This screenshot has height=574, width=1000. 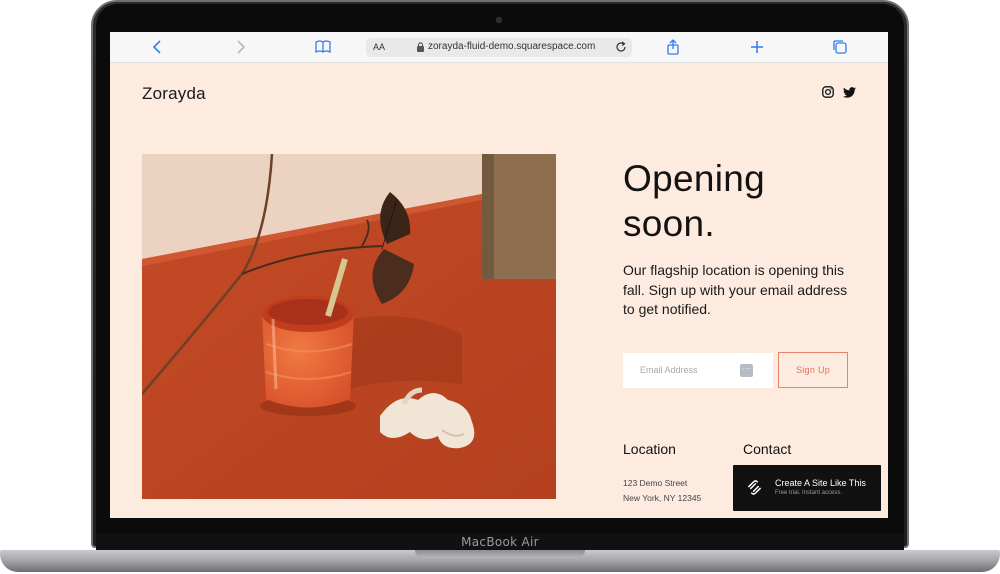 What do you see at coordinates (323, 47) in the screenshot?
I see `book-icon` at bounding box center [323, 47].